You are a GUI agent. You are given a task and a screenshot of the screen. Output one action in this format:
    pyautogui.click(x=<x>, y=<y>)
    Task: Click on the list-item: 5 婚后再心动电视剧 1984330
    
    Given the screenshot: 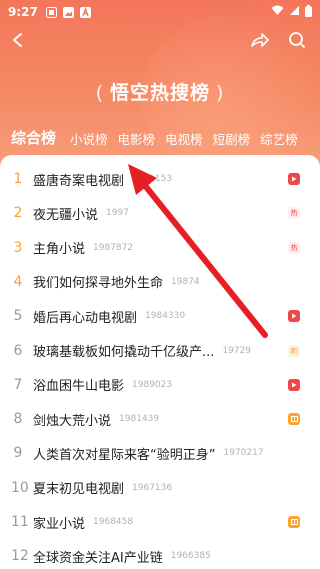 What is the action you would take?
    pyautogui.click(x=160, y=316)
    